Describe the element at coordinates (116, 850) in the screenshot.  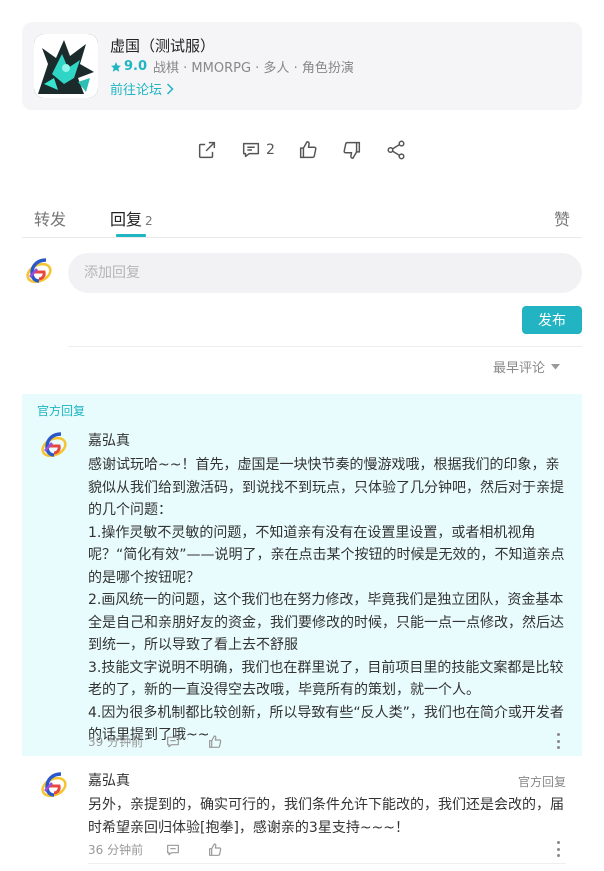
I see `comment-time: 36 分钟前` at that location.